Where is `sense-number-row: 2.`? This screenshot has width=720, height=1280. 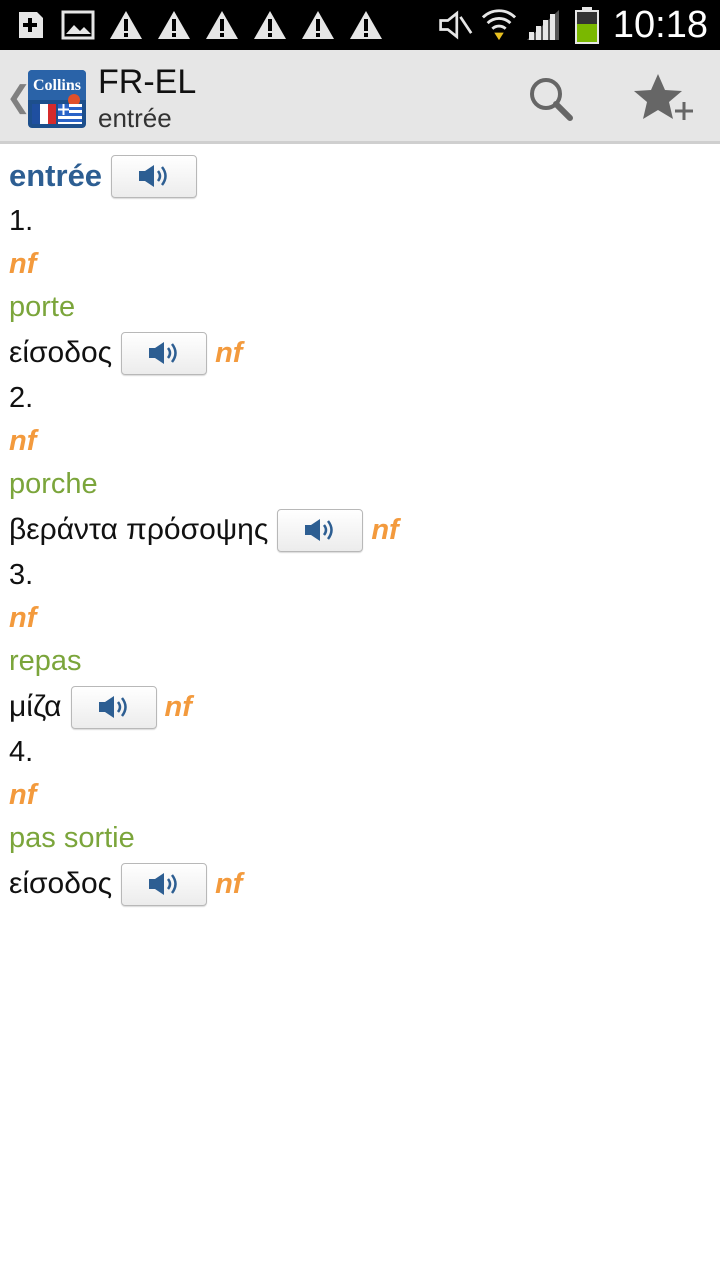
sense-number-row: 2. is located at coordinates (359, 398).